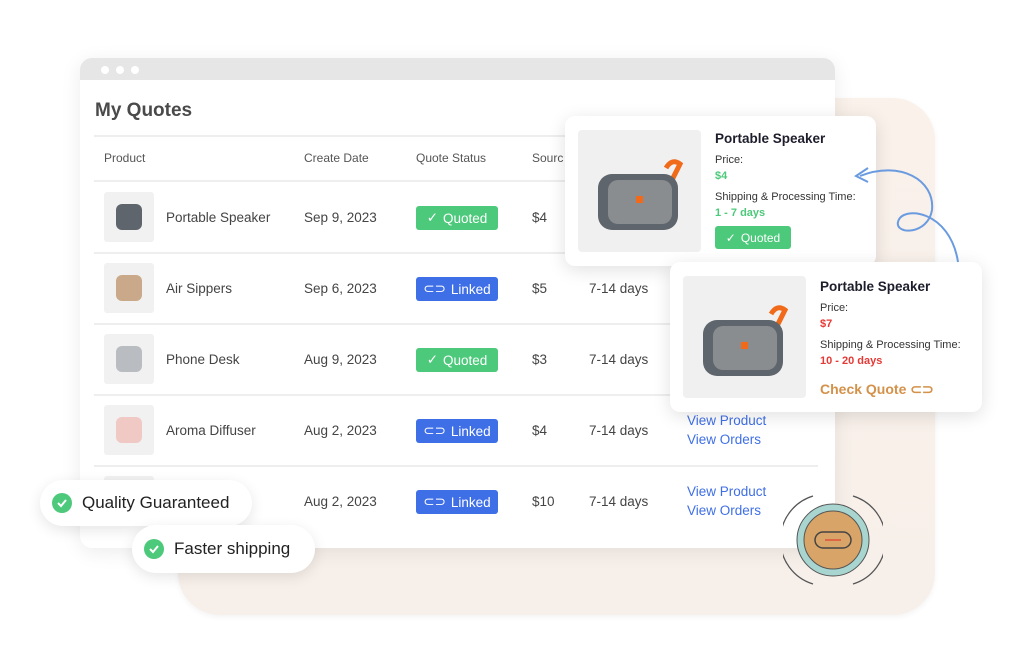 The height and width of the screenshot is (648, 1024). Describe the element at coordinates (457, 69) in the screenshot. I see `window-titlebar` at that location.